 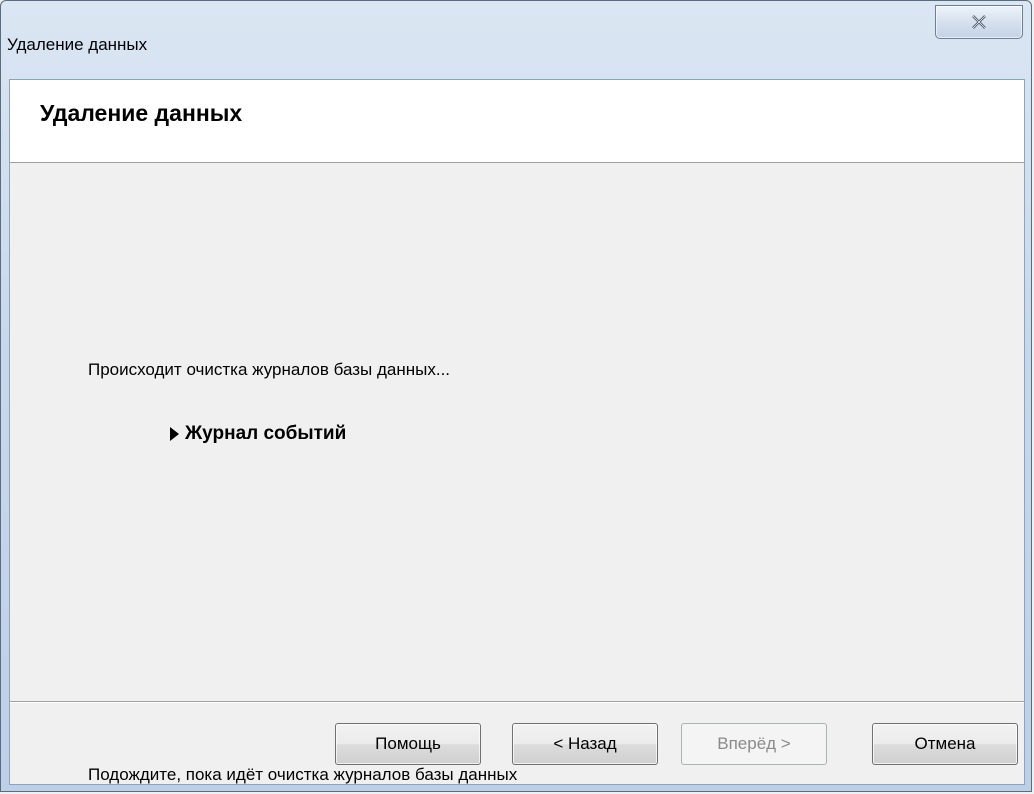 What do you see at coordinates (516, 40) in the screenshot?
I see `title-bar: Удаление данных` at bounding box center [516, 40].